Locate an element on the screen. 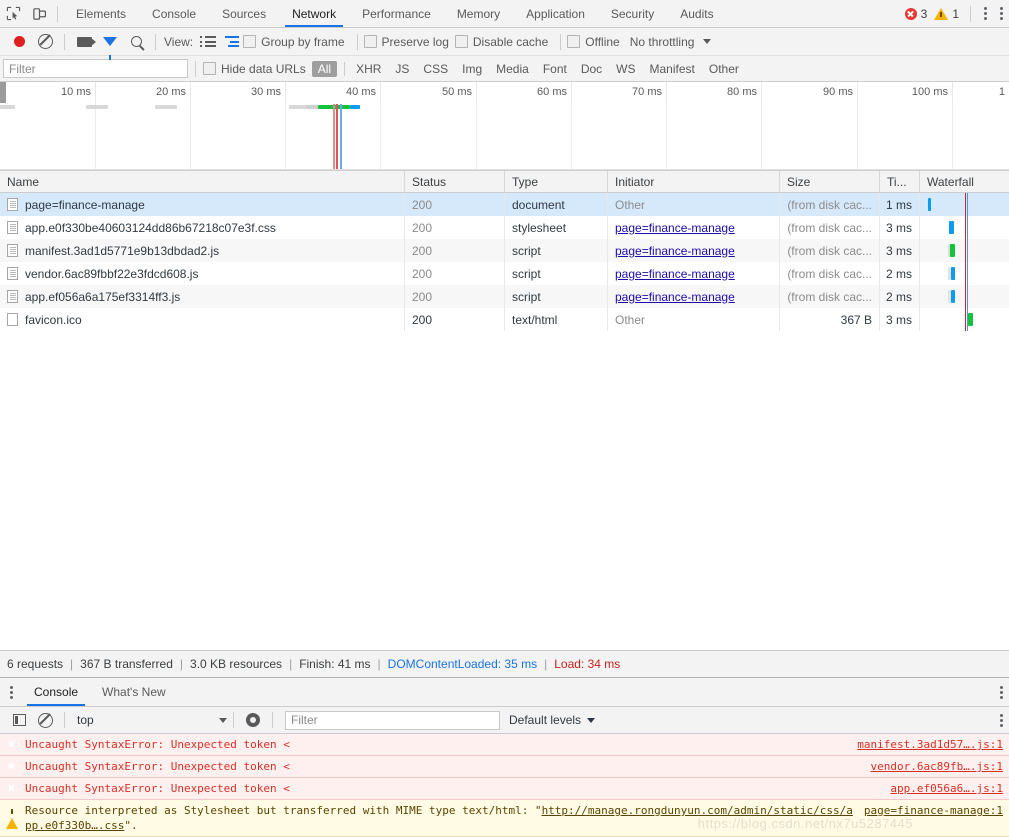 The image size is (1009, 837). tab-security: Security is located at coordinates (632, 13).